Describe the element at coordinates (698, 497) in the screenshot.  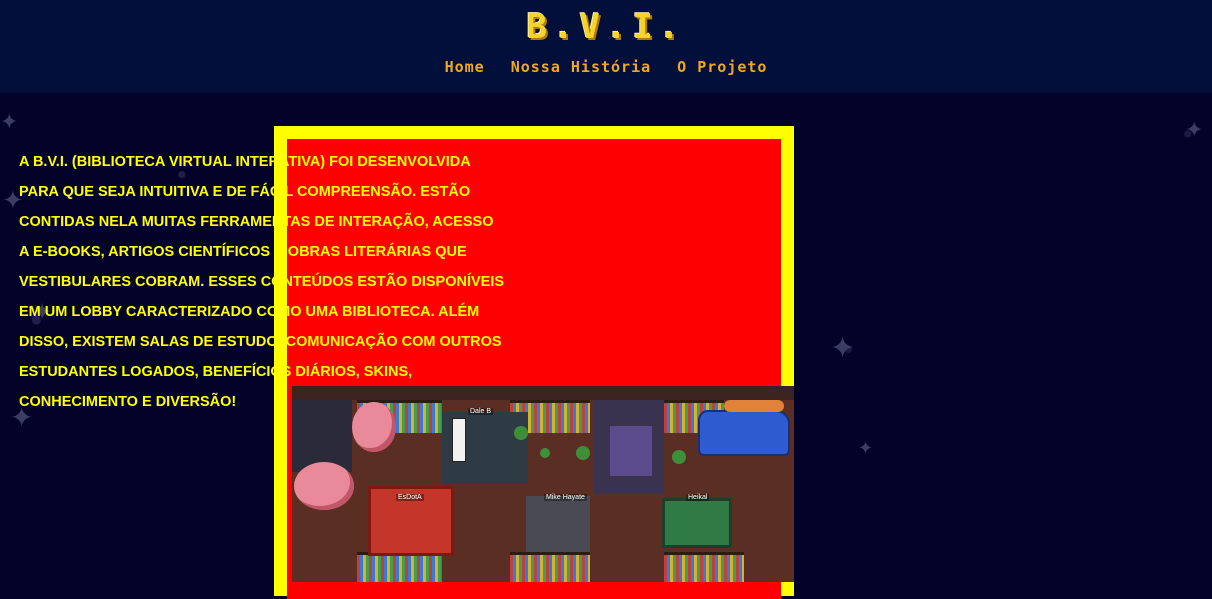
I see `player-label: Heikal` at that location.